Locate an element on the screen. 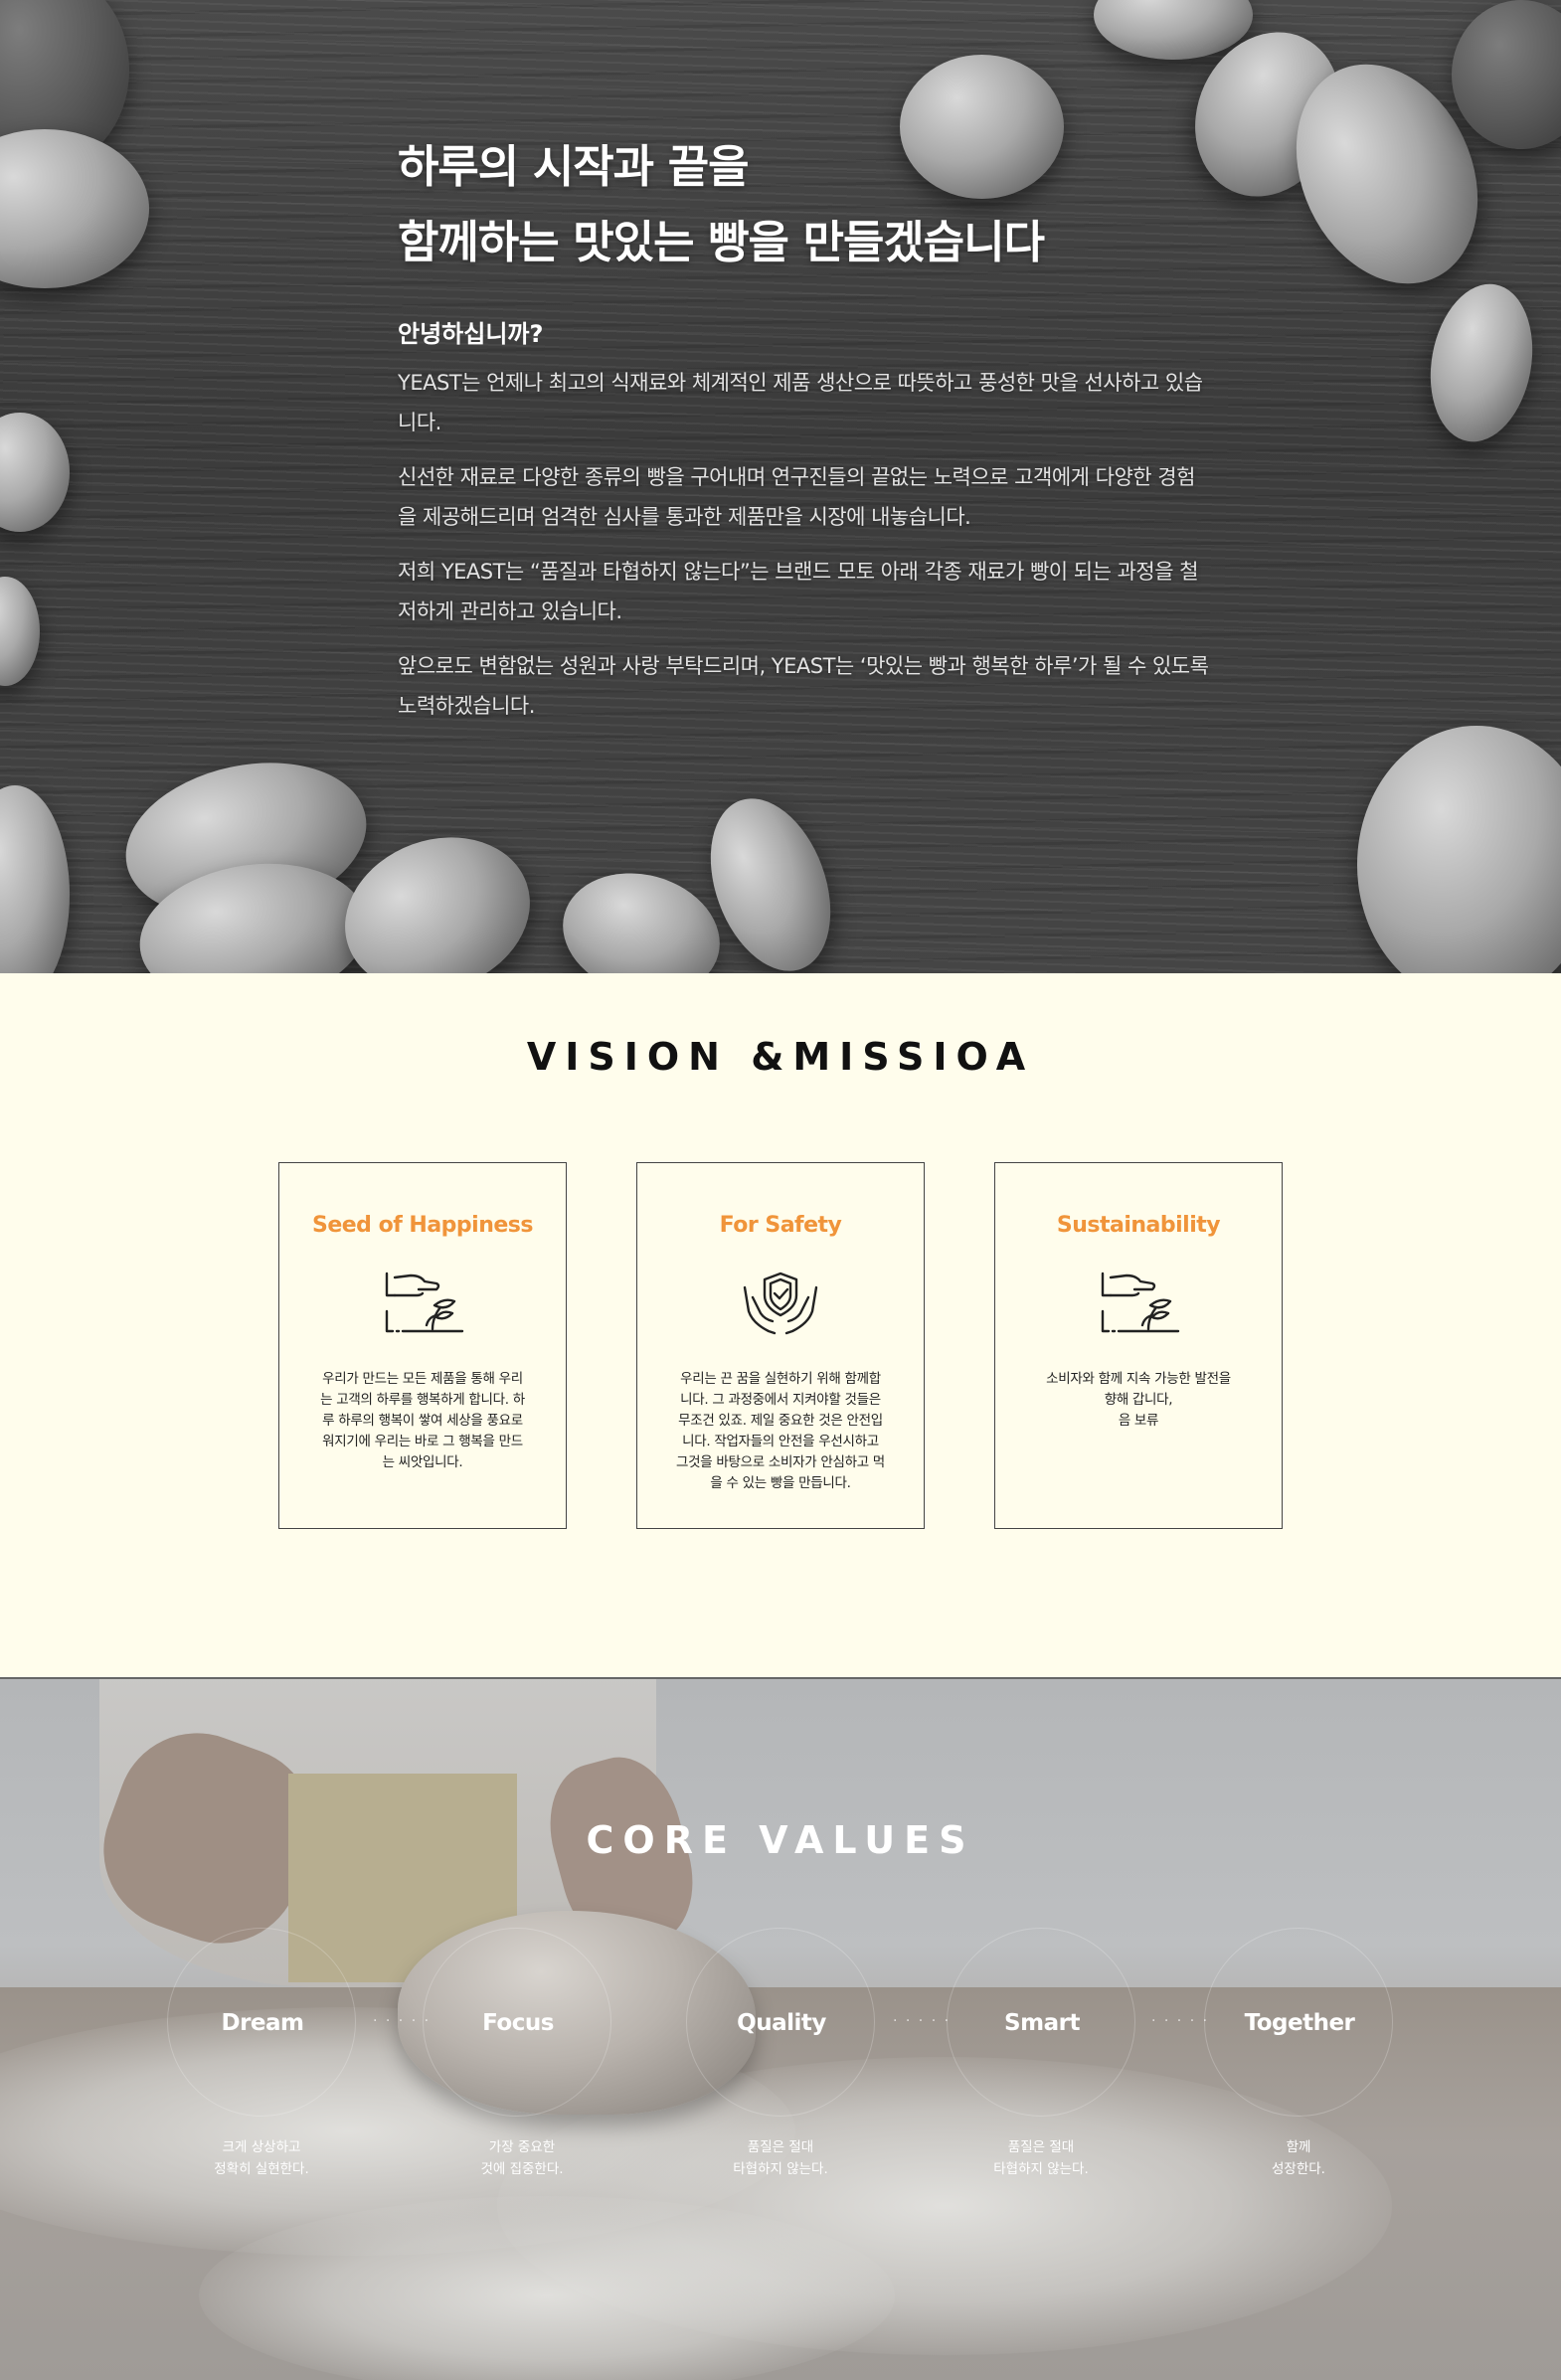 The width and height of the screenshot is (1561, 2380). hero-title: 하루의 시작과 끝을 함께하는 맛있는 빵을 만들겠습니다 is located at coordinates (806, 204).